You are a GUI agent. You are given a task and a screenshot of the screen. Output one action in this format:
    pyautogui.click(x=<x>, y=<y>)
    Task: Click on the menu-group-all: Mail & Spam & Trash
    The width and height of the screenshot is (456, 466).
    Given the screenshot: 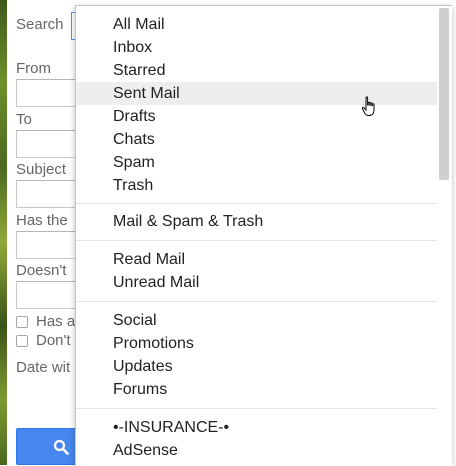 What is the action you would take?
    pyautogui.click(x=256, y=222)
    